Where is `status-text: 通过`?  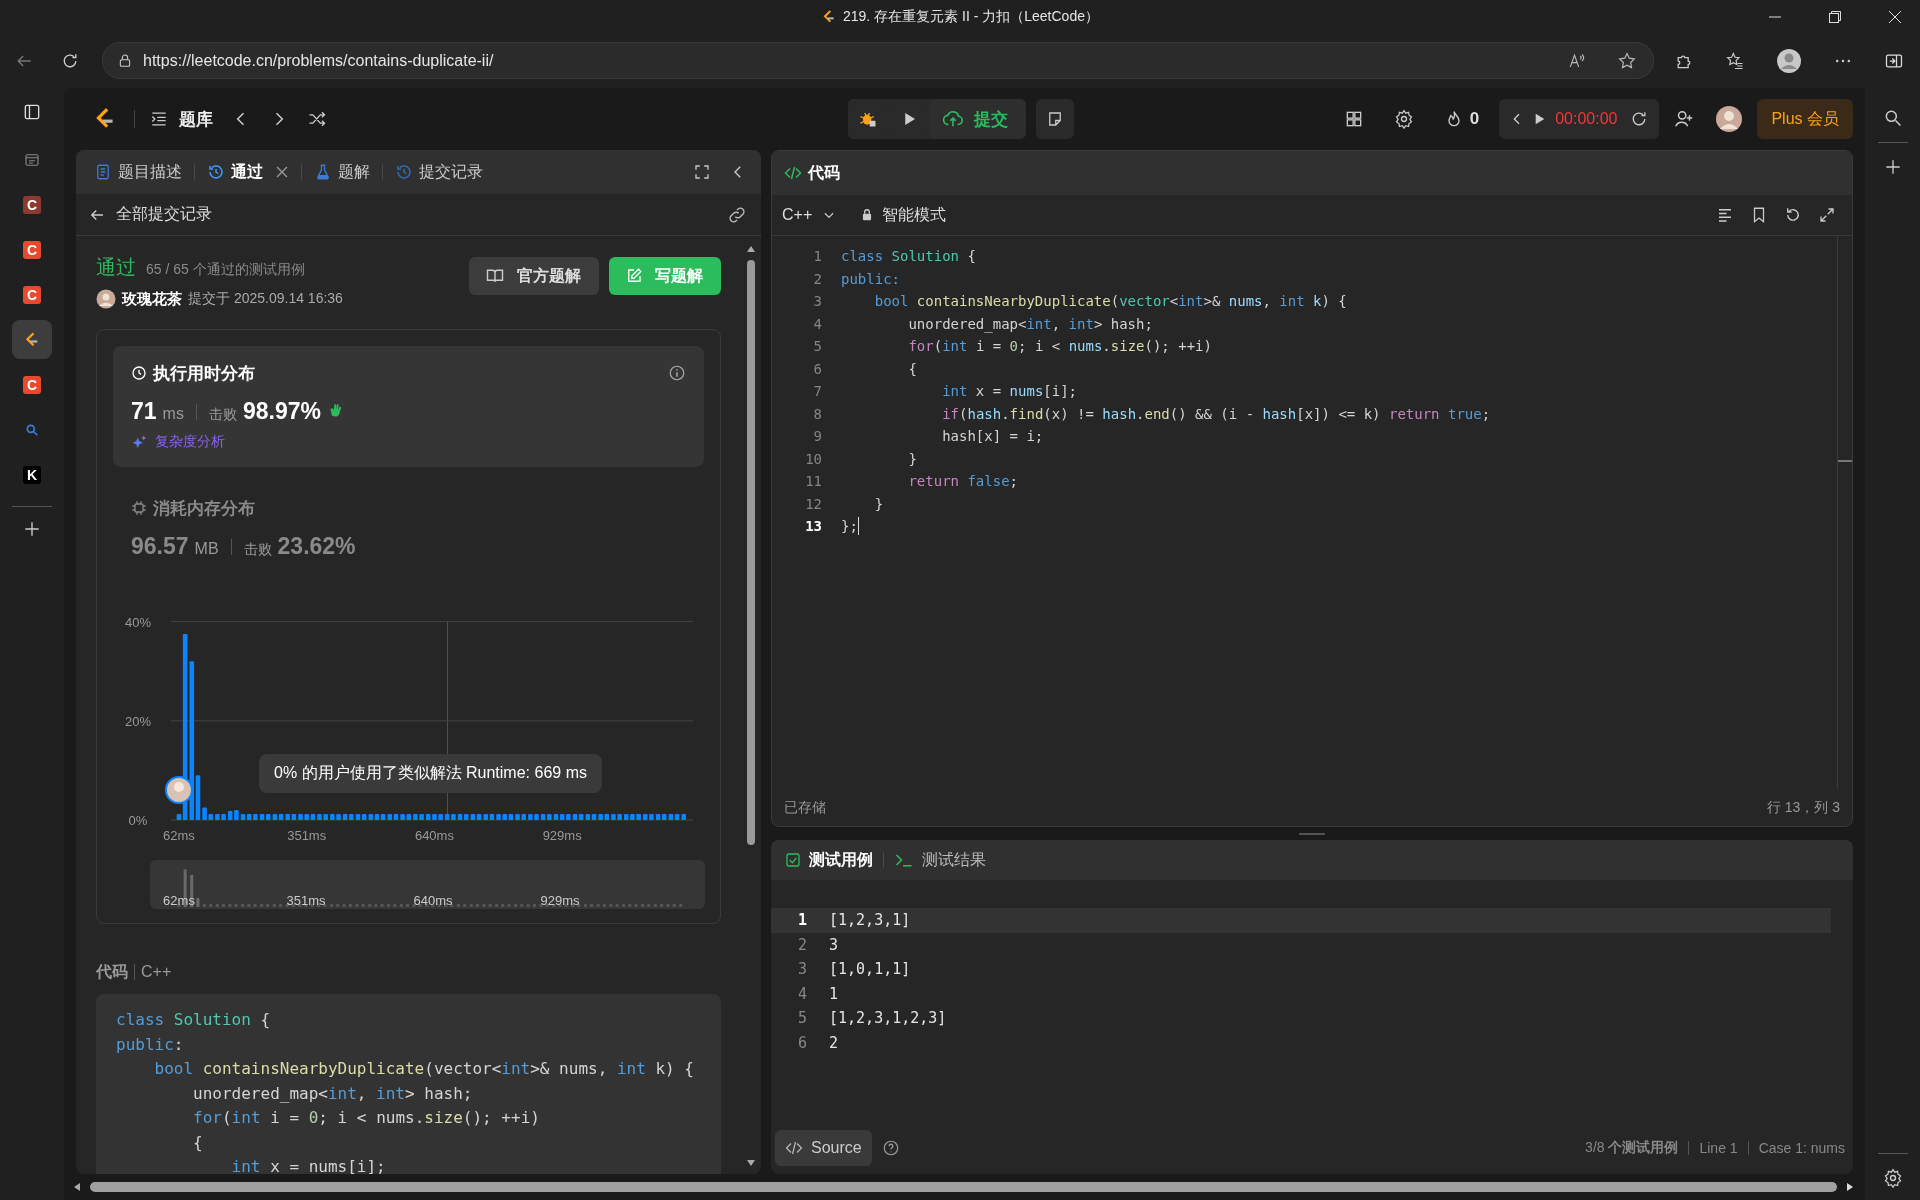 status-text: 通过 is located at coordinates (116, 267).